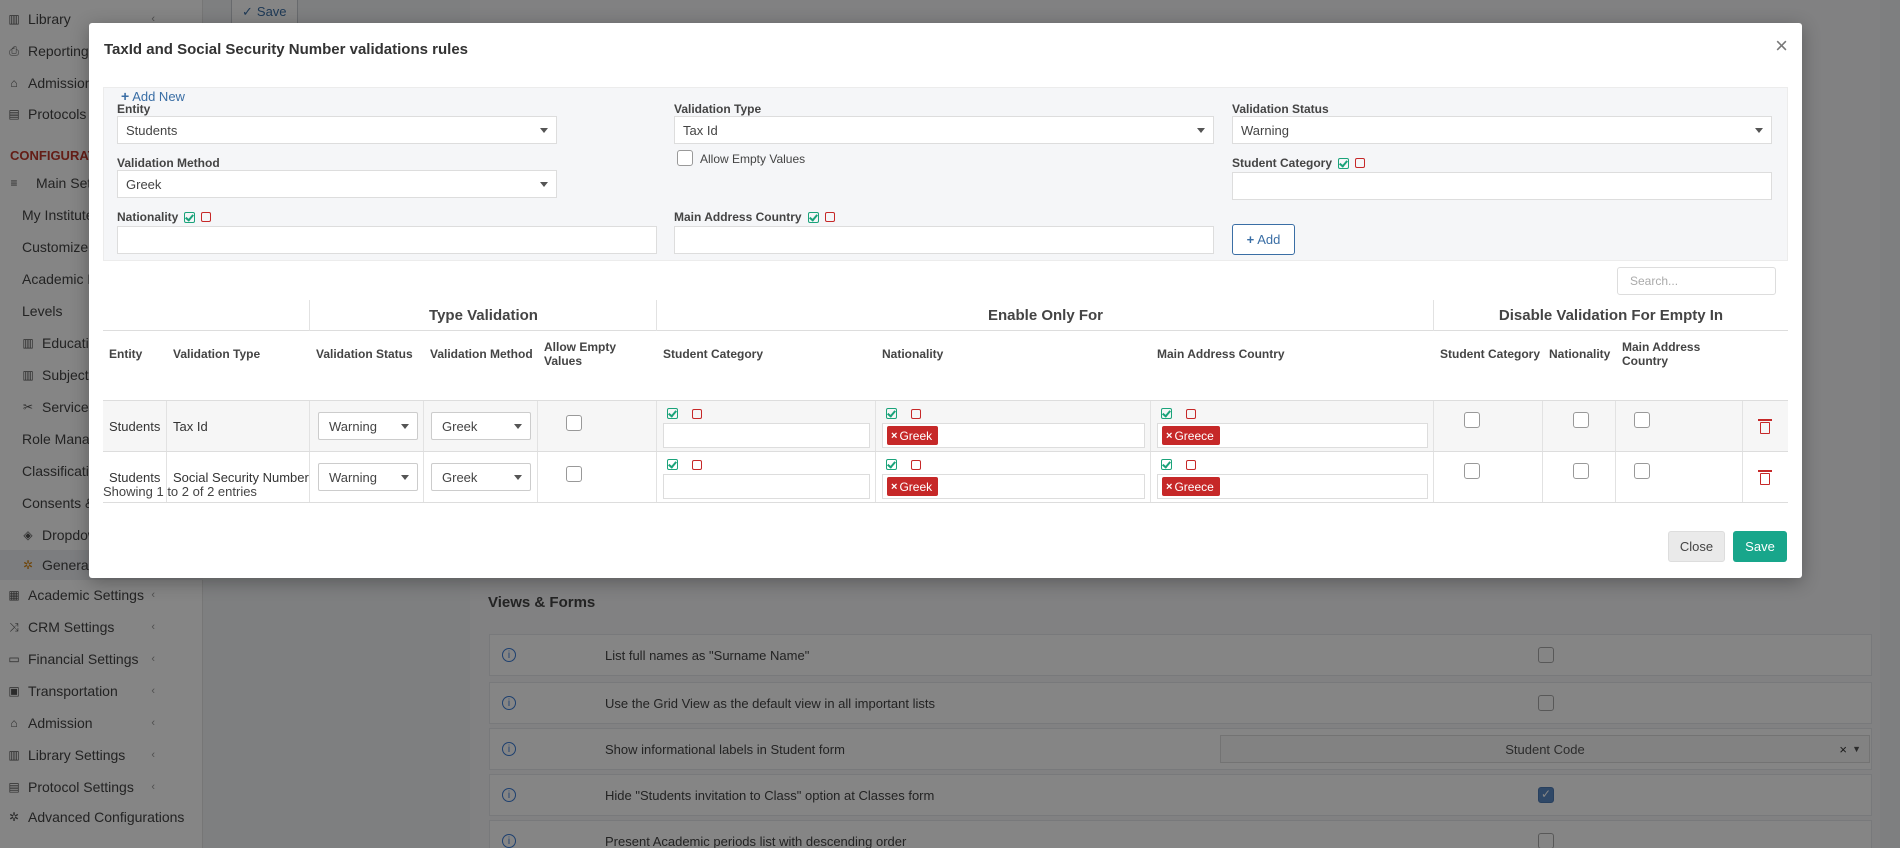 This screenshot has height=848, width=1900. I want to click on cell-actions, so click(1765, 426).